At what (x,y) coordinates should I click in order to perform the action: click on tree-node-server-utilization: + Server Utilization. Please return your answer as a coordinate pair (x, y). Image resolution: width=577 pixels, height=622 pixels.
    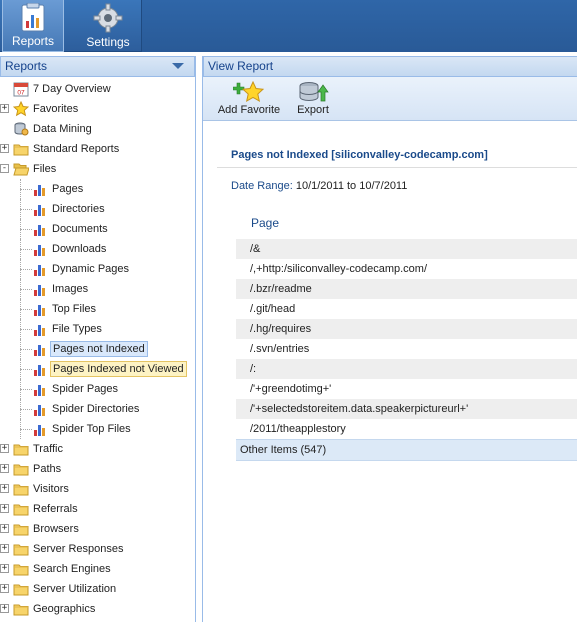
    Looking at the image, I should click on (97, 589).